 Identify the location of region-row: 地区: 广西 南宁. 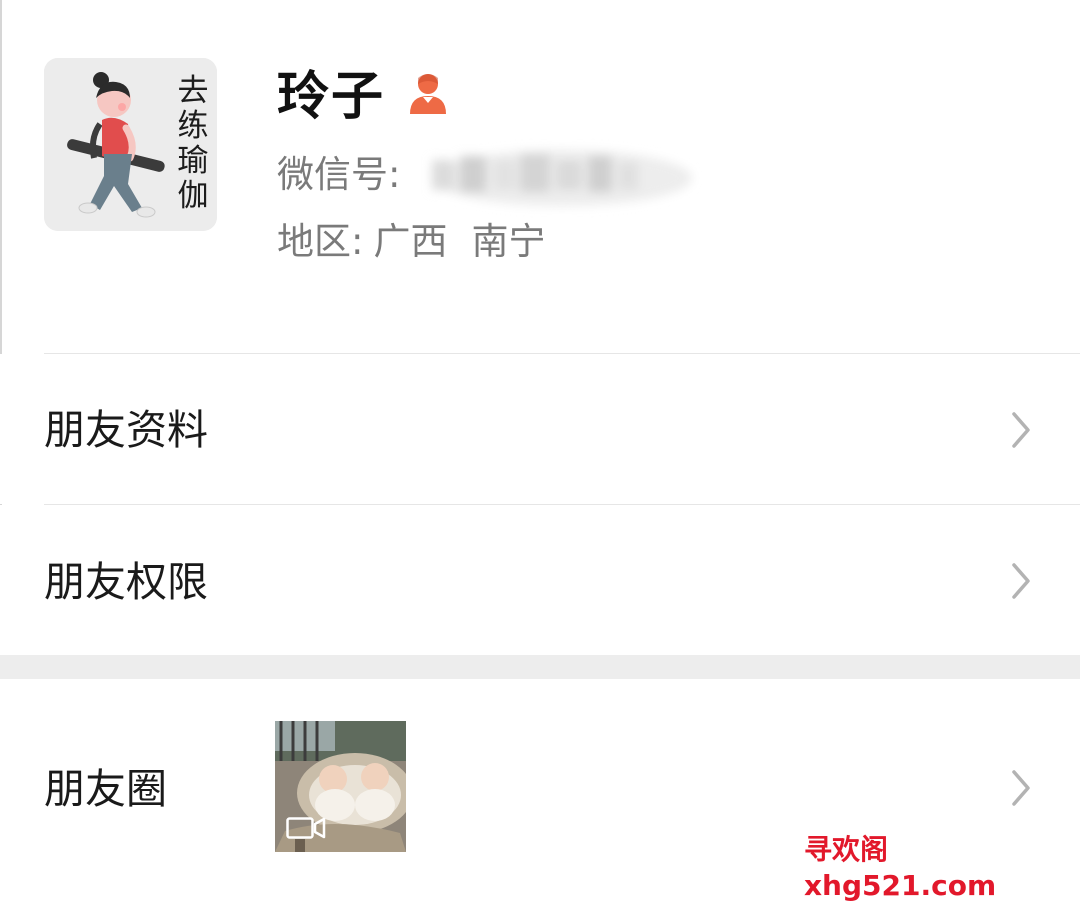
(411, 242).